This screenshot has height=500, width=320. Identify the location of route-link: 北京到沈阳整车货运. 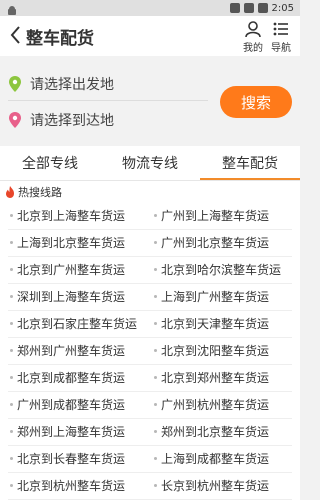
(211, 350).